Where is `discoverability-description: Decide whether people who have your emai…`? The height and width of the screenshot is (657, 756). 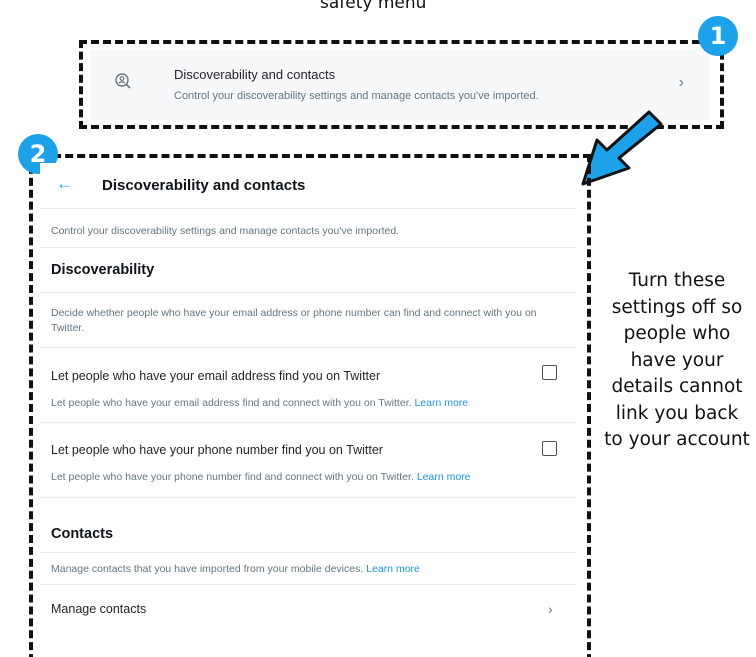
discoverability-description: Decide whether people who have your emai… is located at coordinates (294, 320).